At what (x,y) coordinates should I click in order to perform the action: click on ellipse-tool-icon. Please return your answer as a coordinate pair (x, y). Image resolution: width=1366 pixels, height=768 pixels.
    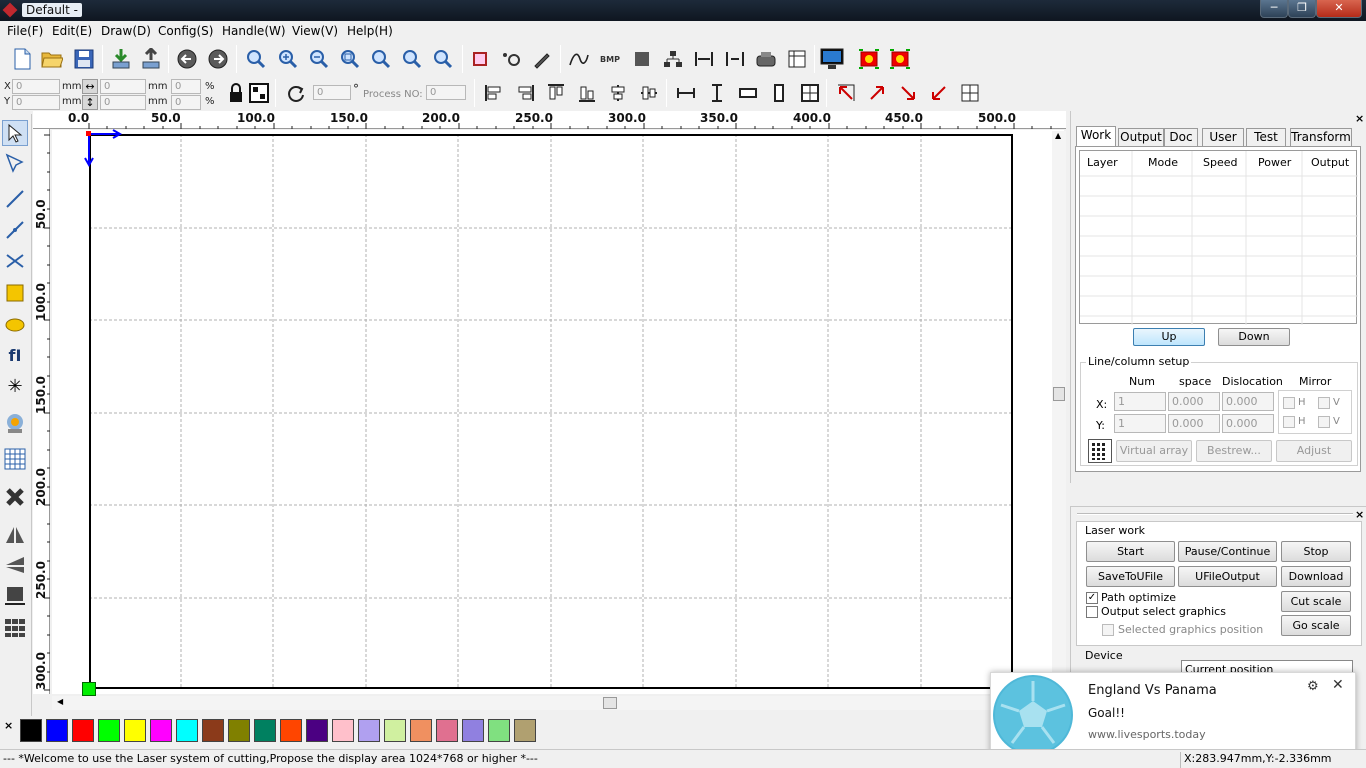
    Looking at the image, I should click on (15, 325).